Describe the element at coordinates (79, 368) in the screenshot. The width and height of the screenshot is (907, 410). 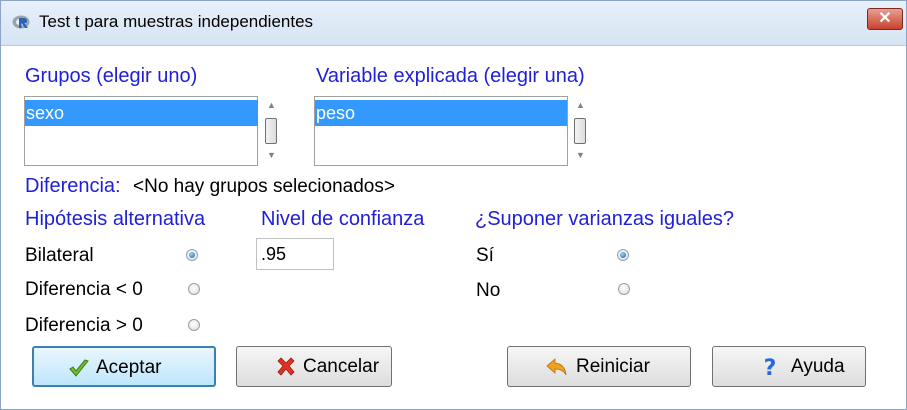
I see `checkmark-icon` at that location.